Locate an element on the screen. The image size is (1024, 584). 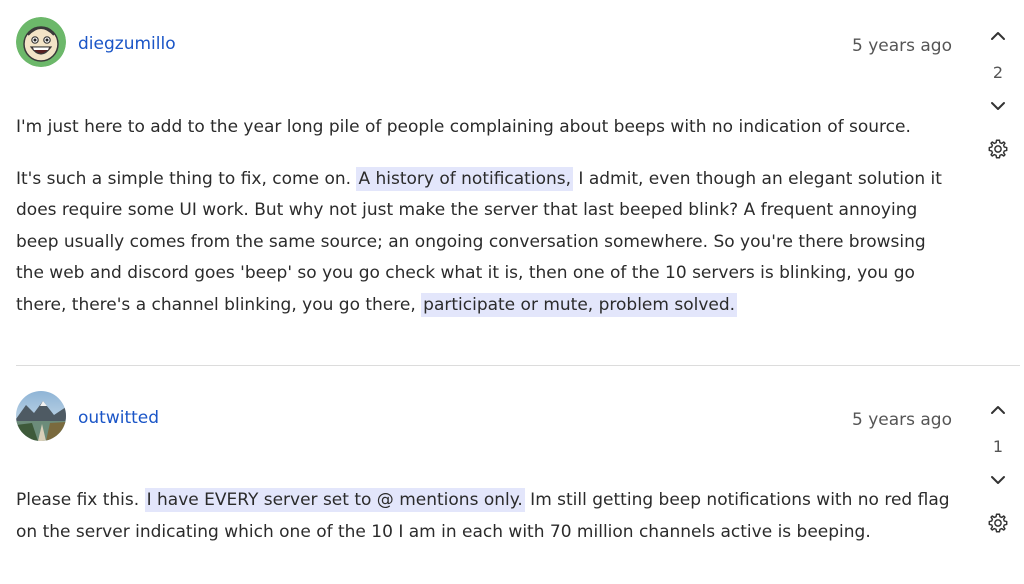
highlighted-text: participate or mute, problem solved. is located at coordinates (579, 304).